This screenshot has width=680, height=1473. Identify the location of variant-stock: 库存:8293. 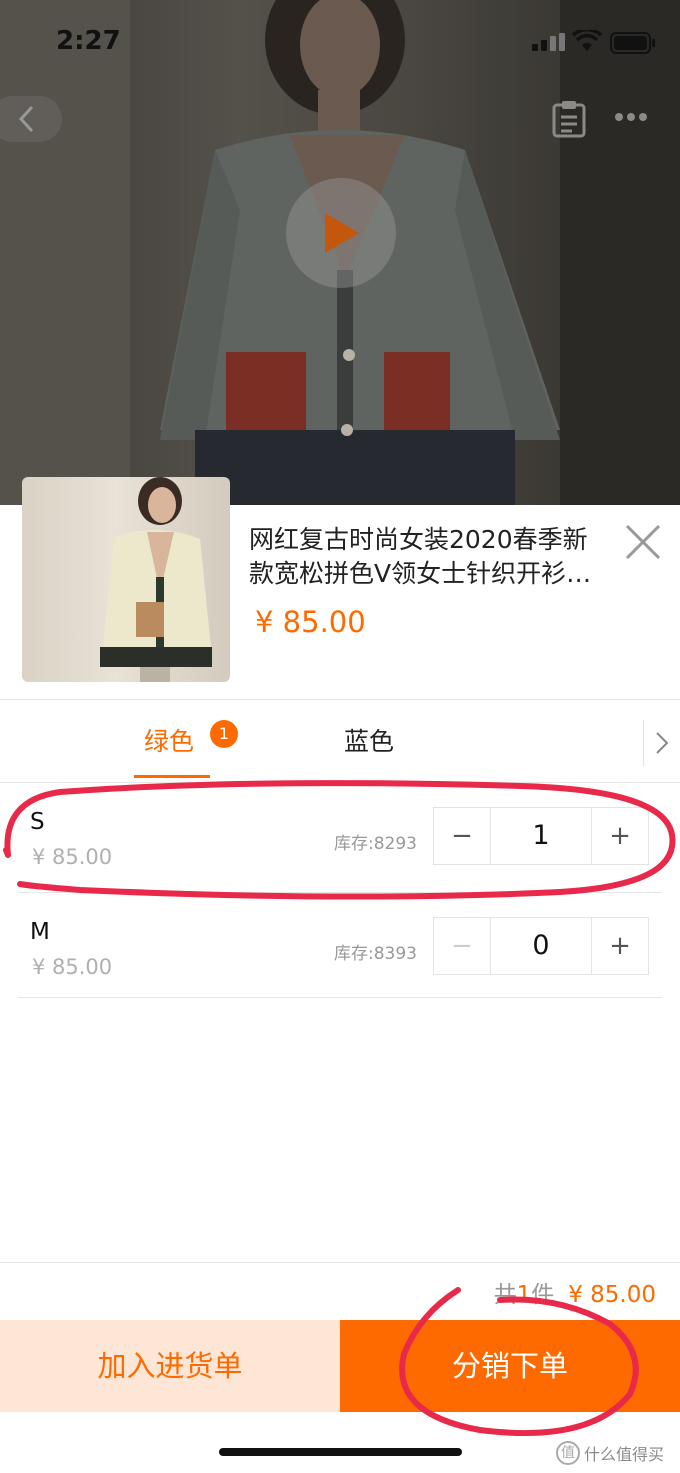
(375, 844).